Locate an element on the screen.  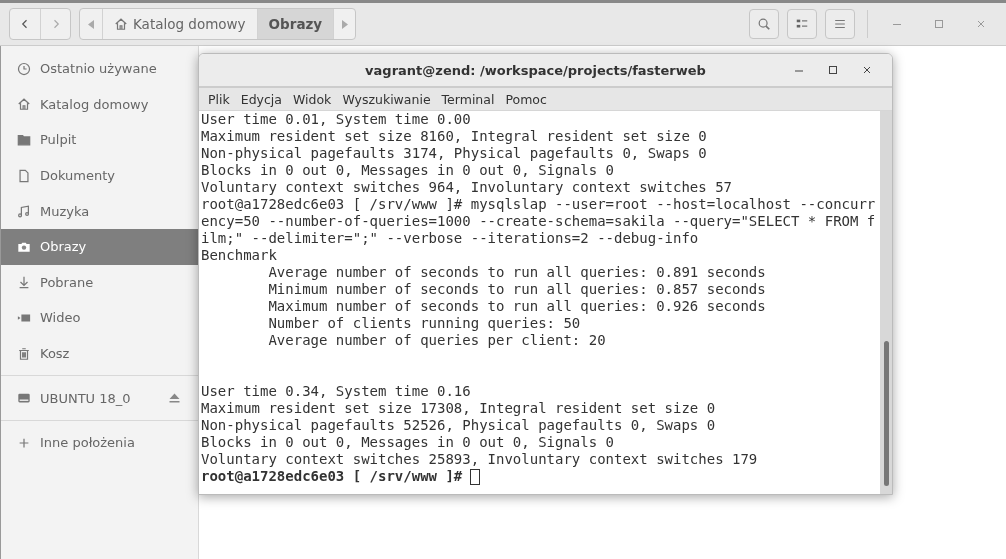
terminal-line: Voluntary context switches 25893, Involuntary context switches 179 is located at coordinates (480, 459).